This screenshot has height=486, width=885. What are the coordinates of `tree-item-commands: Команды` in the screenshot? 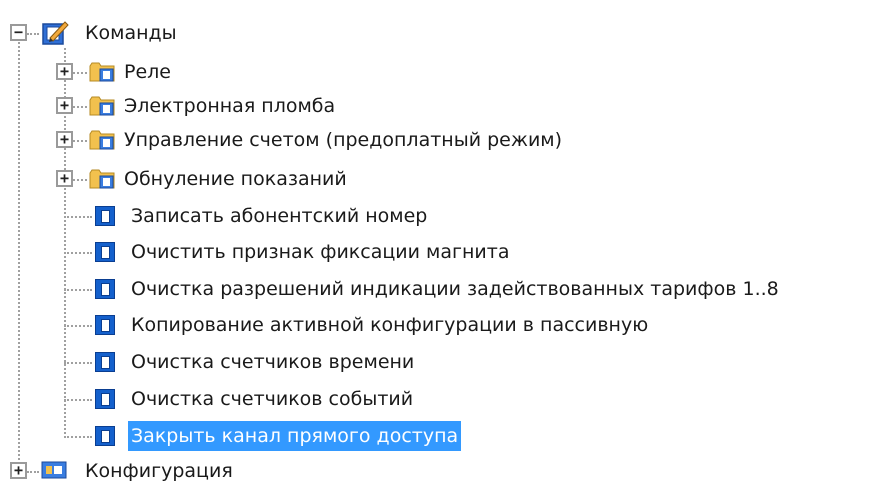 It's located at (131, 33).